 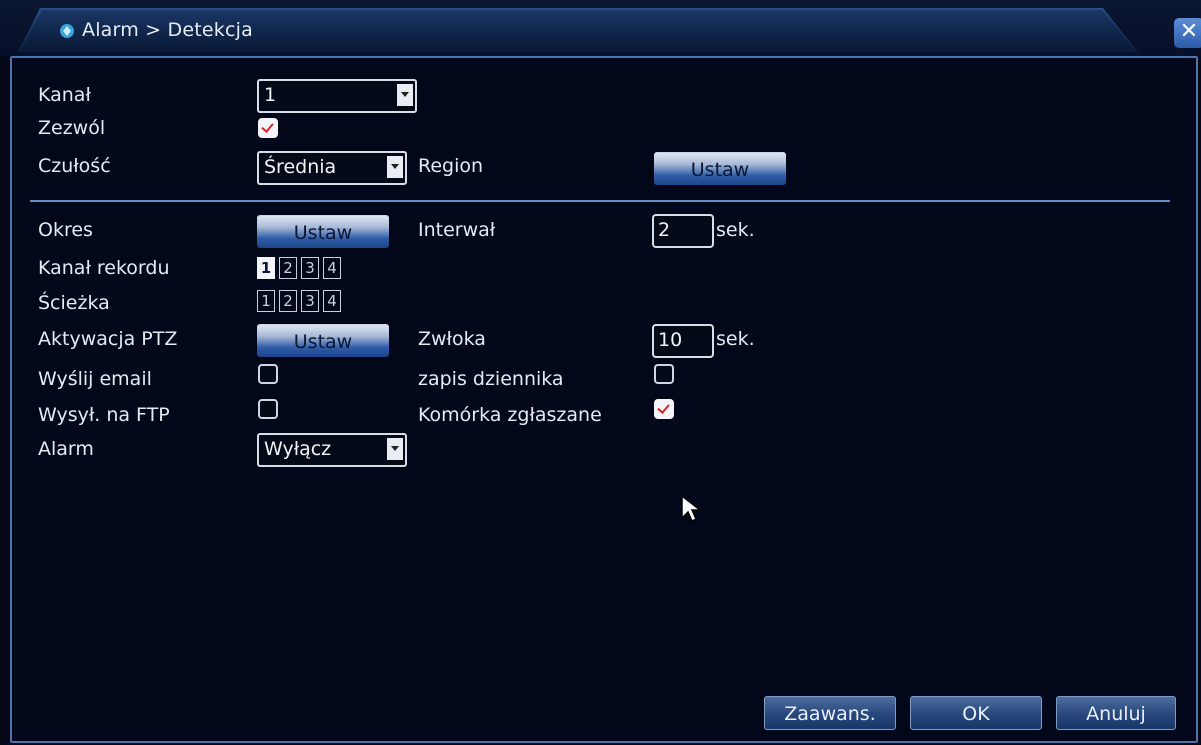 I want to click on zwloka-label: Zwłoka, so click(x=452, y=339).